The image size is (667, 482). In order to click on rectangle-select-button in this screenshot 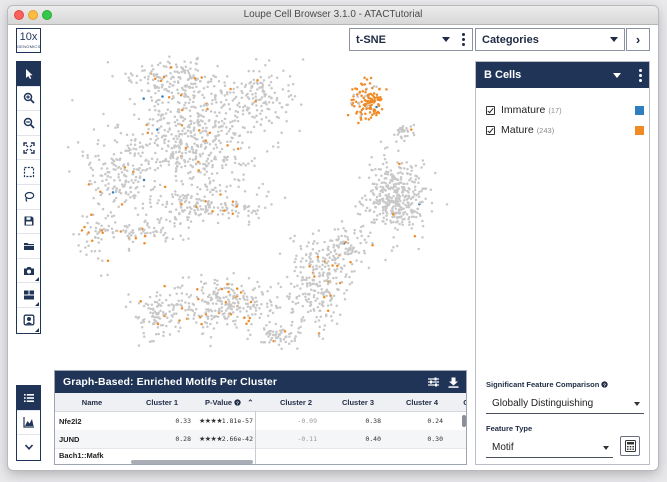, I will do `click(28, 172)`.